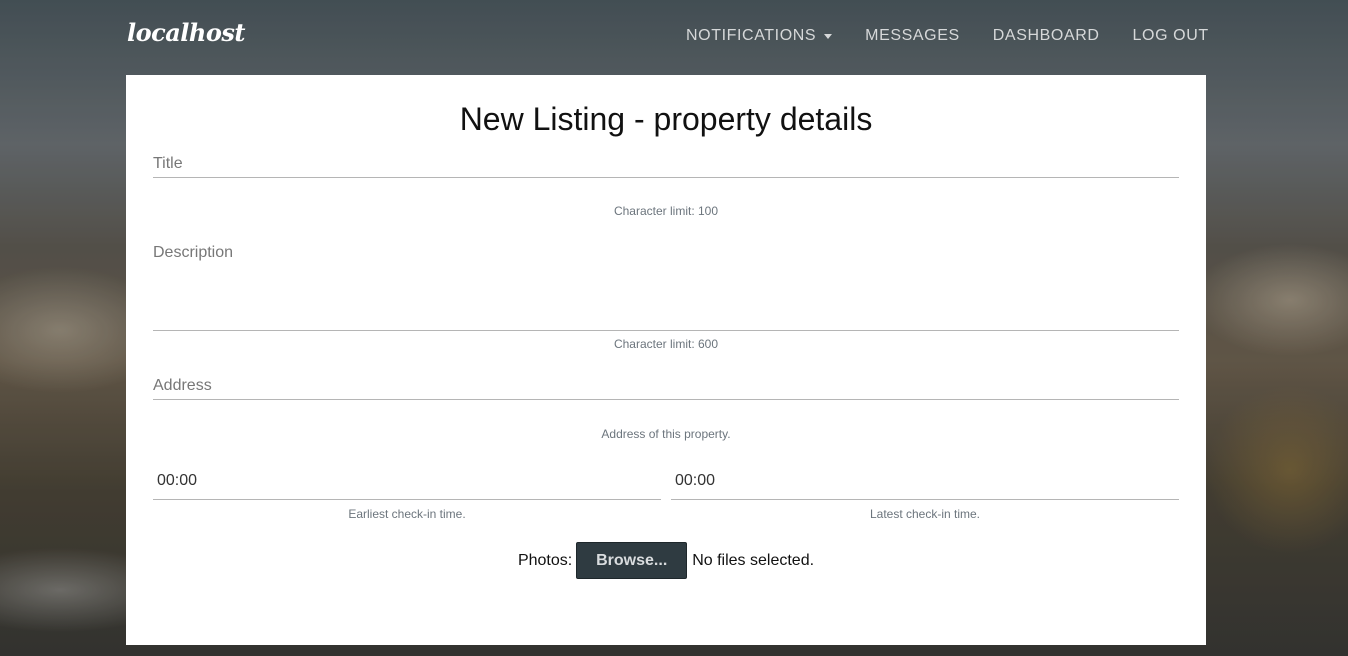  I want to click on latest-checkin-input: 00:00, so click(925, 481).